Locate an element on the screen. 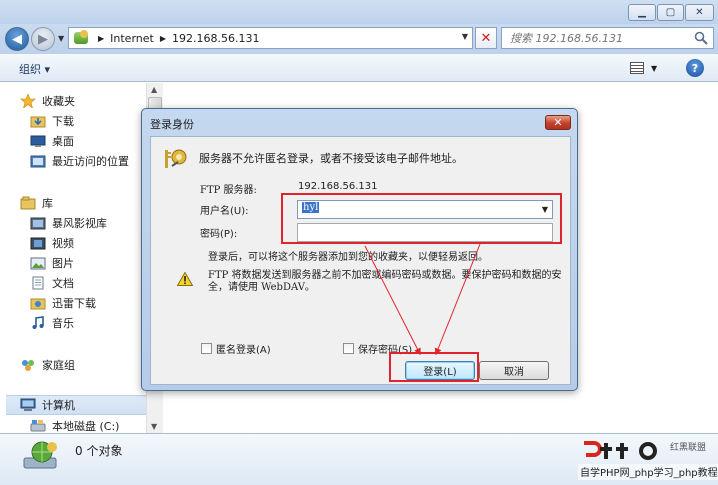 This screenshot has width=718, height=485. maximize-icon: ▢ is located at coordinates (670, 12).